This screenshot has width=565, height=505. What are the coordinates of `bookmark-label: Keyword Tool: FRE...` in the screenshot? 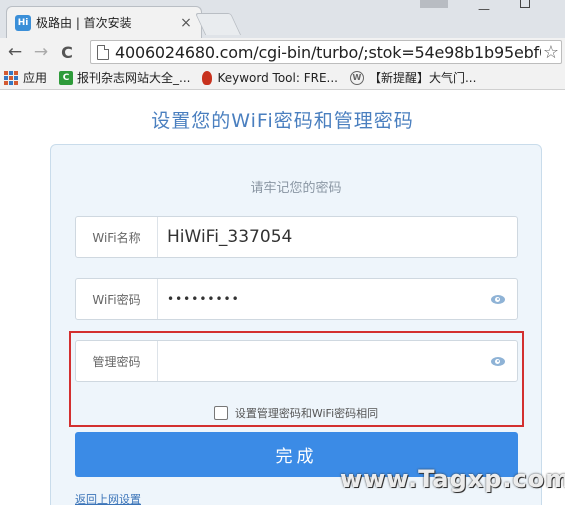 It's located at (277, 77).